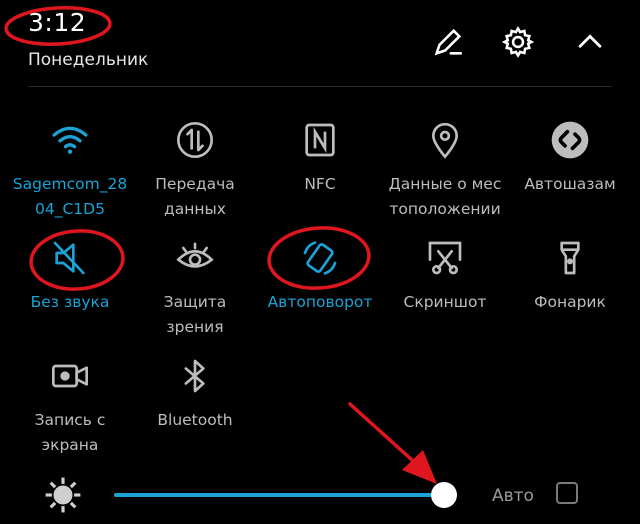 The image size is (640, 524). What do you see at coordinates (70, 404) in the screenshot?
I see `tile-screen-record: Запись с экрана` at bounding box center [70, 404].